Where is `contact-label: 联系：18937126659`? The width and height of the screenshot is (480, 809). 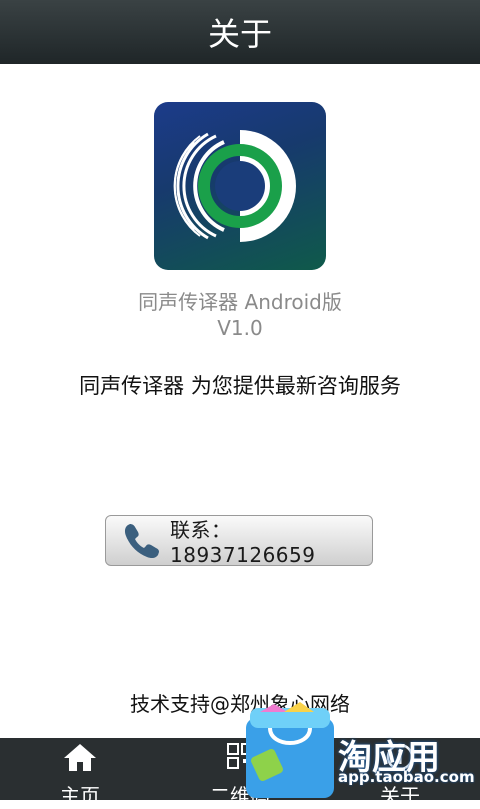 contact-label: 联系：18937126659 is located at coordinates (243, 542).